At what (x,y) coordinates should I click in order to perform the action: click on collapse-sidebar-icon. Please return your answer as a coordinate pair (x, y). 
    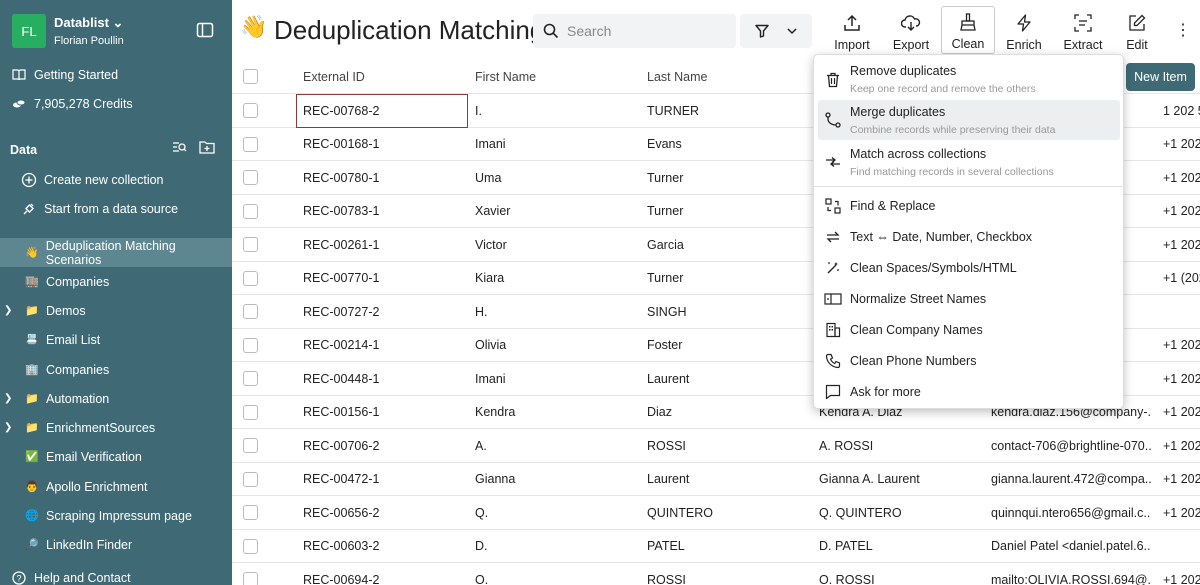
    Looking at the image, I should click on (205, 30).